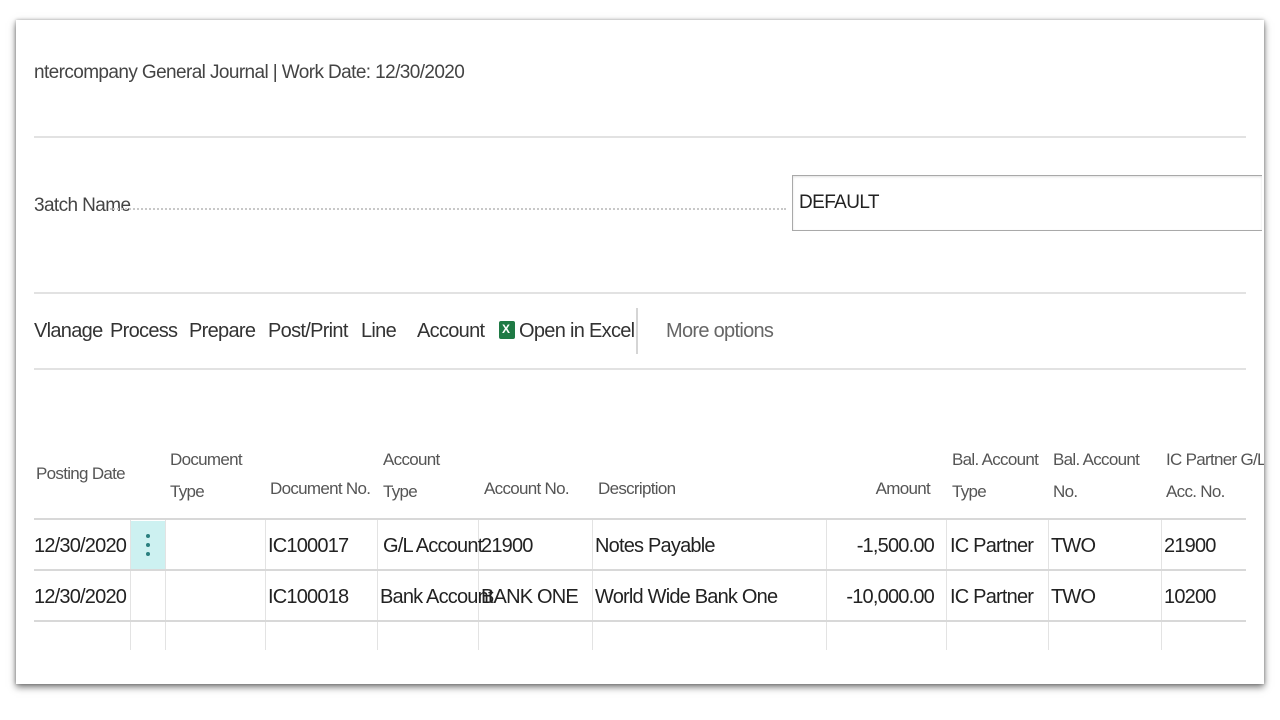  Describe the element at coordinates (308, 546) in the screenshot. I see `cell-document-no: IC100017` at that location.